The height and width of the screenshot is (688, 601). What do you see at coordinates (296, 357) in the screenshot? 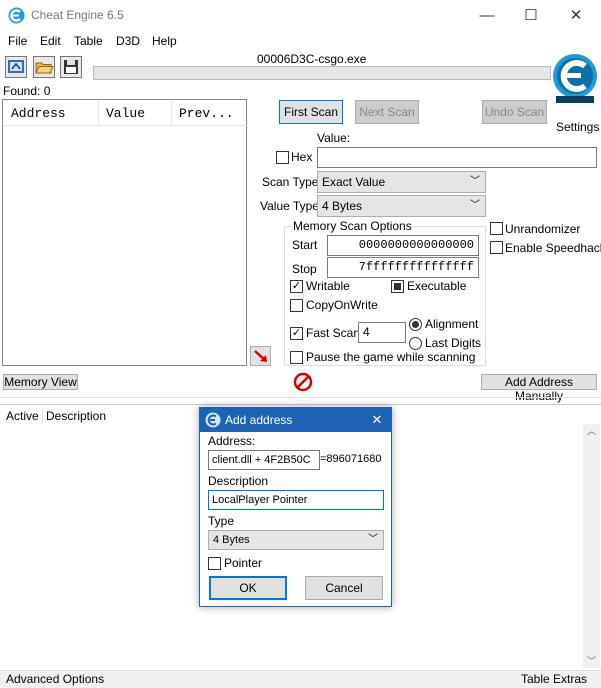
I see `pause-game-checkbox` at bounding box center [296, 357].